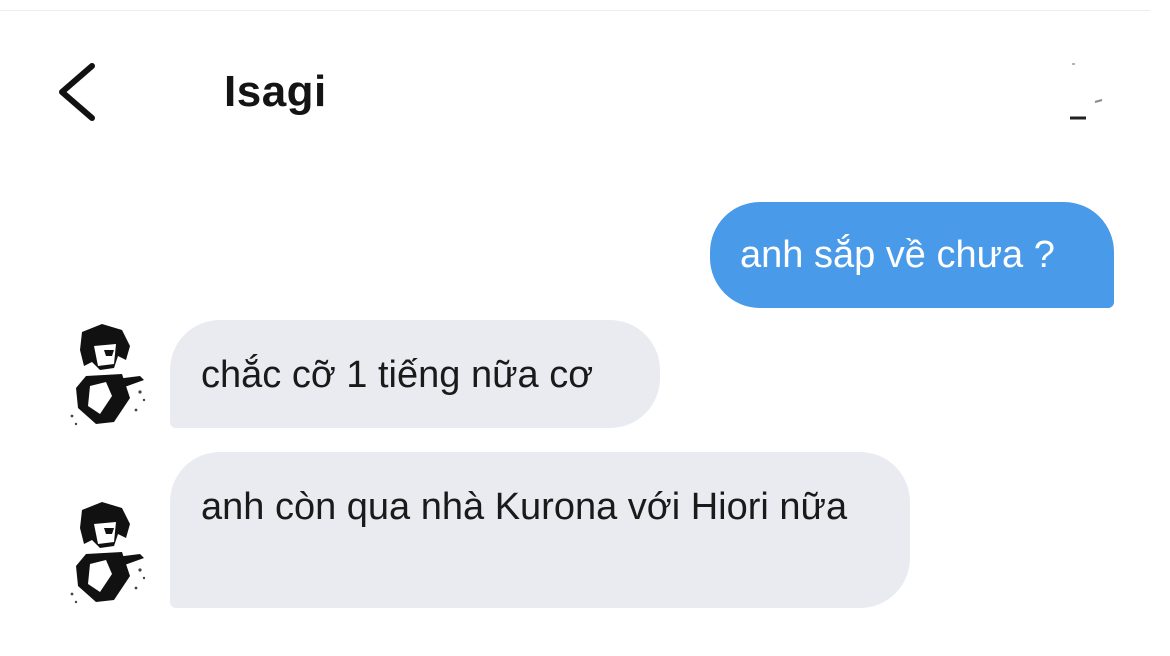 This screenshot has height=656, width=1170. Describe the element at coordinates (275, 91) in the screenshot. I see `contact-name: Isagi` at that location.